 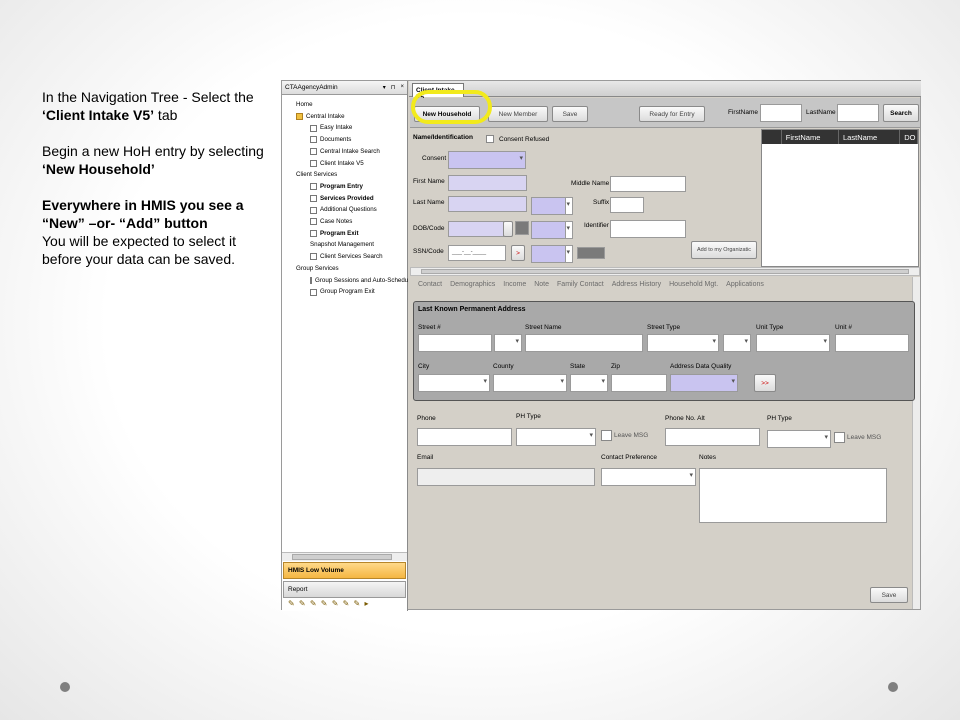 What do you see at coordinates (346, 117) in the screenshot?
I see `nav-tree-item: Central Intake` at bounding box center [346, 117].